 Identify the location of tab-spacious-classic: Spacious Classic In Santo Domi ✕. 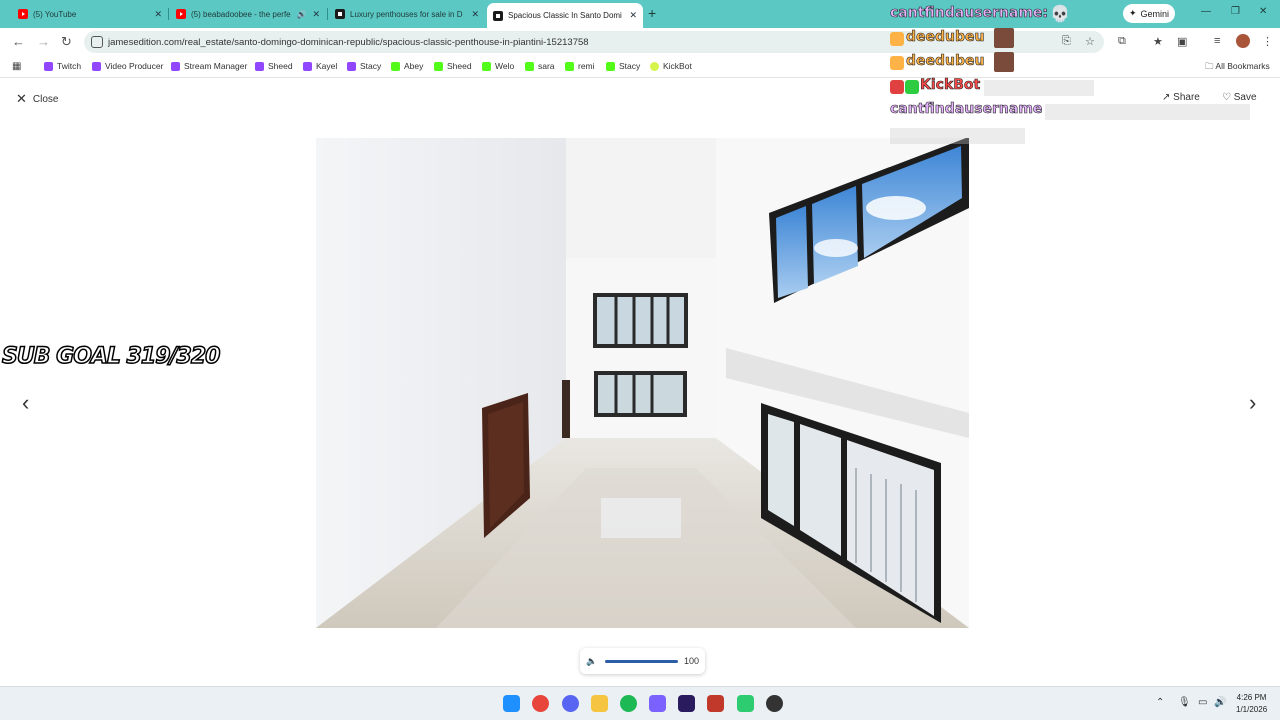
(565, 15).